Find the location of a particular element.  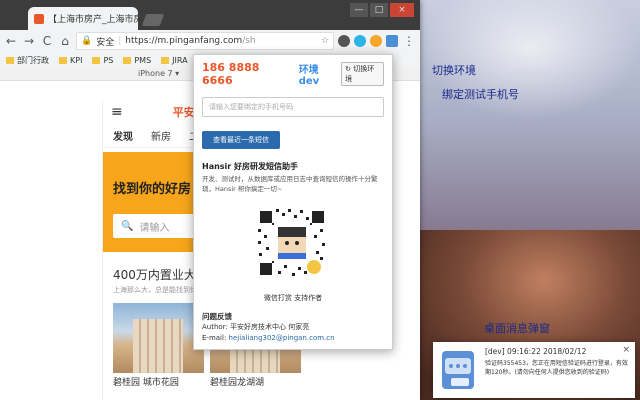

annotation-bind-phone: 绑定测试手机号 is located at coordinates (480, 94).